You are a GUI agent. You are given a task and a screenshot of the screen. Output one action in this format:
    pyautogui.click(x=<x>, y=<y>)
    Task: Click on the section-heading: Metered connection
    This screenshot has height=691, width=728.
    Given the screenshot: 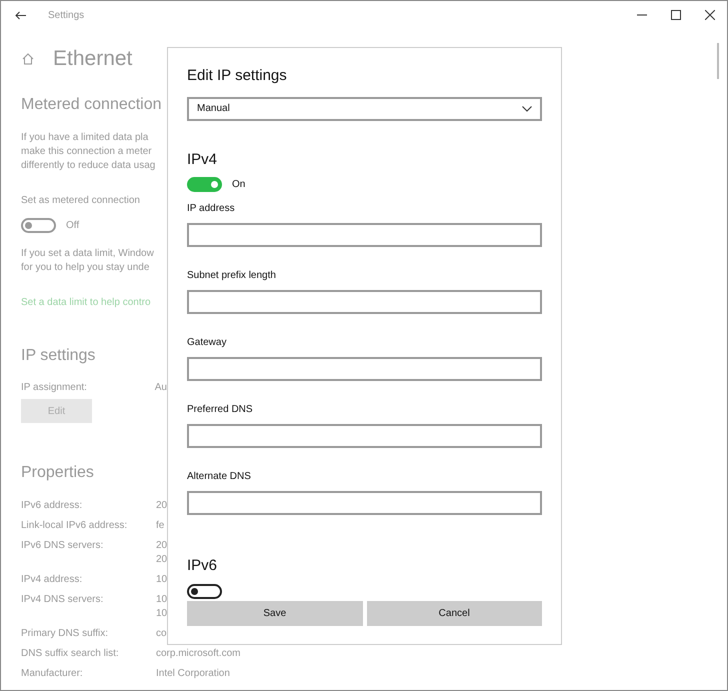 What is the action you would take?
    pyautogui.click(x=92, y=105)
    